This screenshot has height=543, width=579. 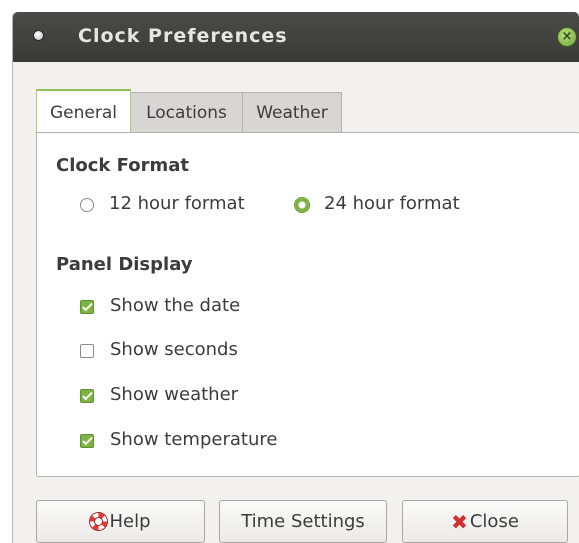 What do you see at coordinates (296, 37) in the screenshot?
I see `titlebar: Clock Preferences ×` at bounding box center [296, 37].